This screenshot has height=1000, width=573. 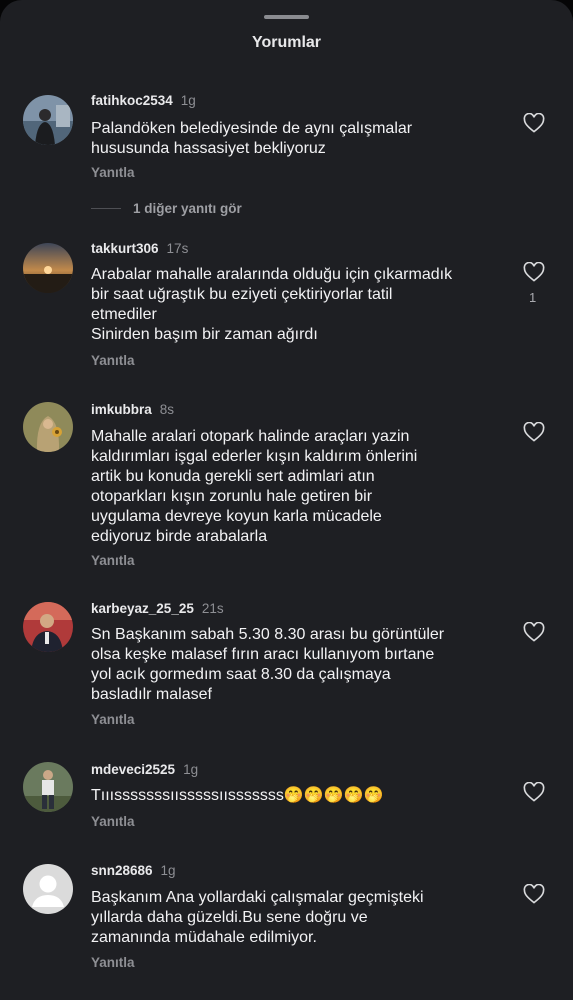 What do you see at coordinates (241, 674) in the screenshot?
I see `comment-line: yol acık gormedım saat 8.30 da çalışmaya` at bounding box center [241, 674].